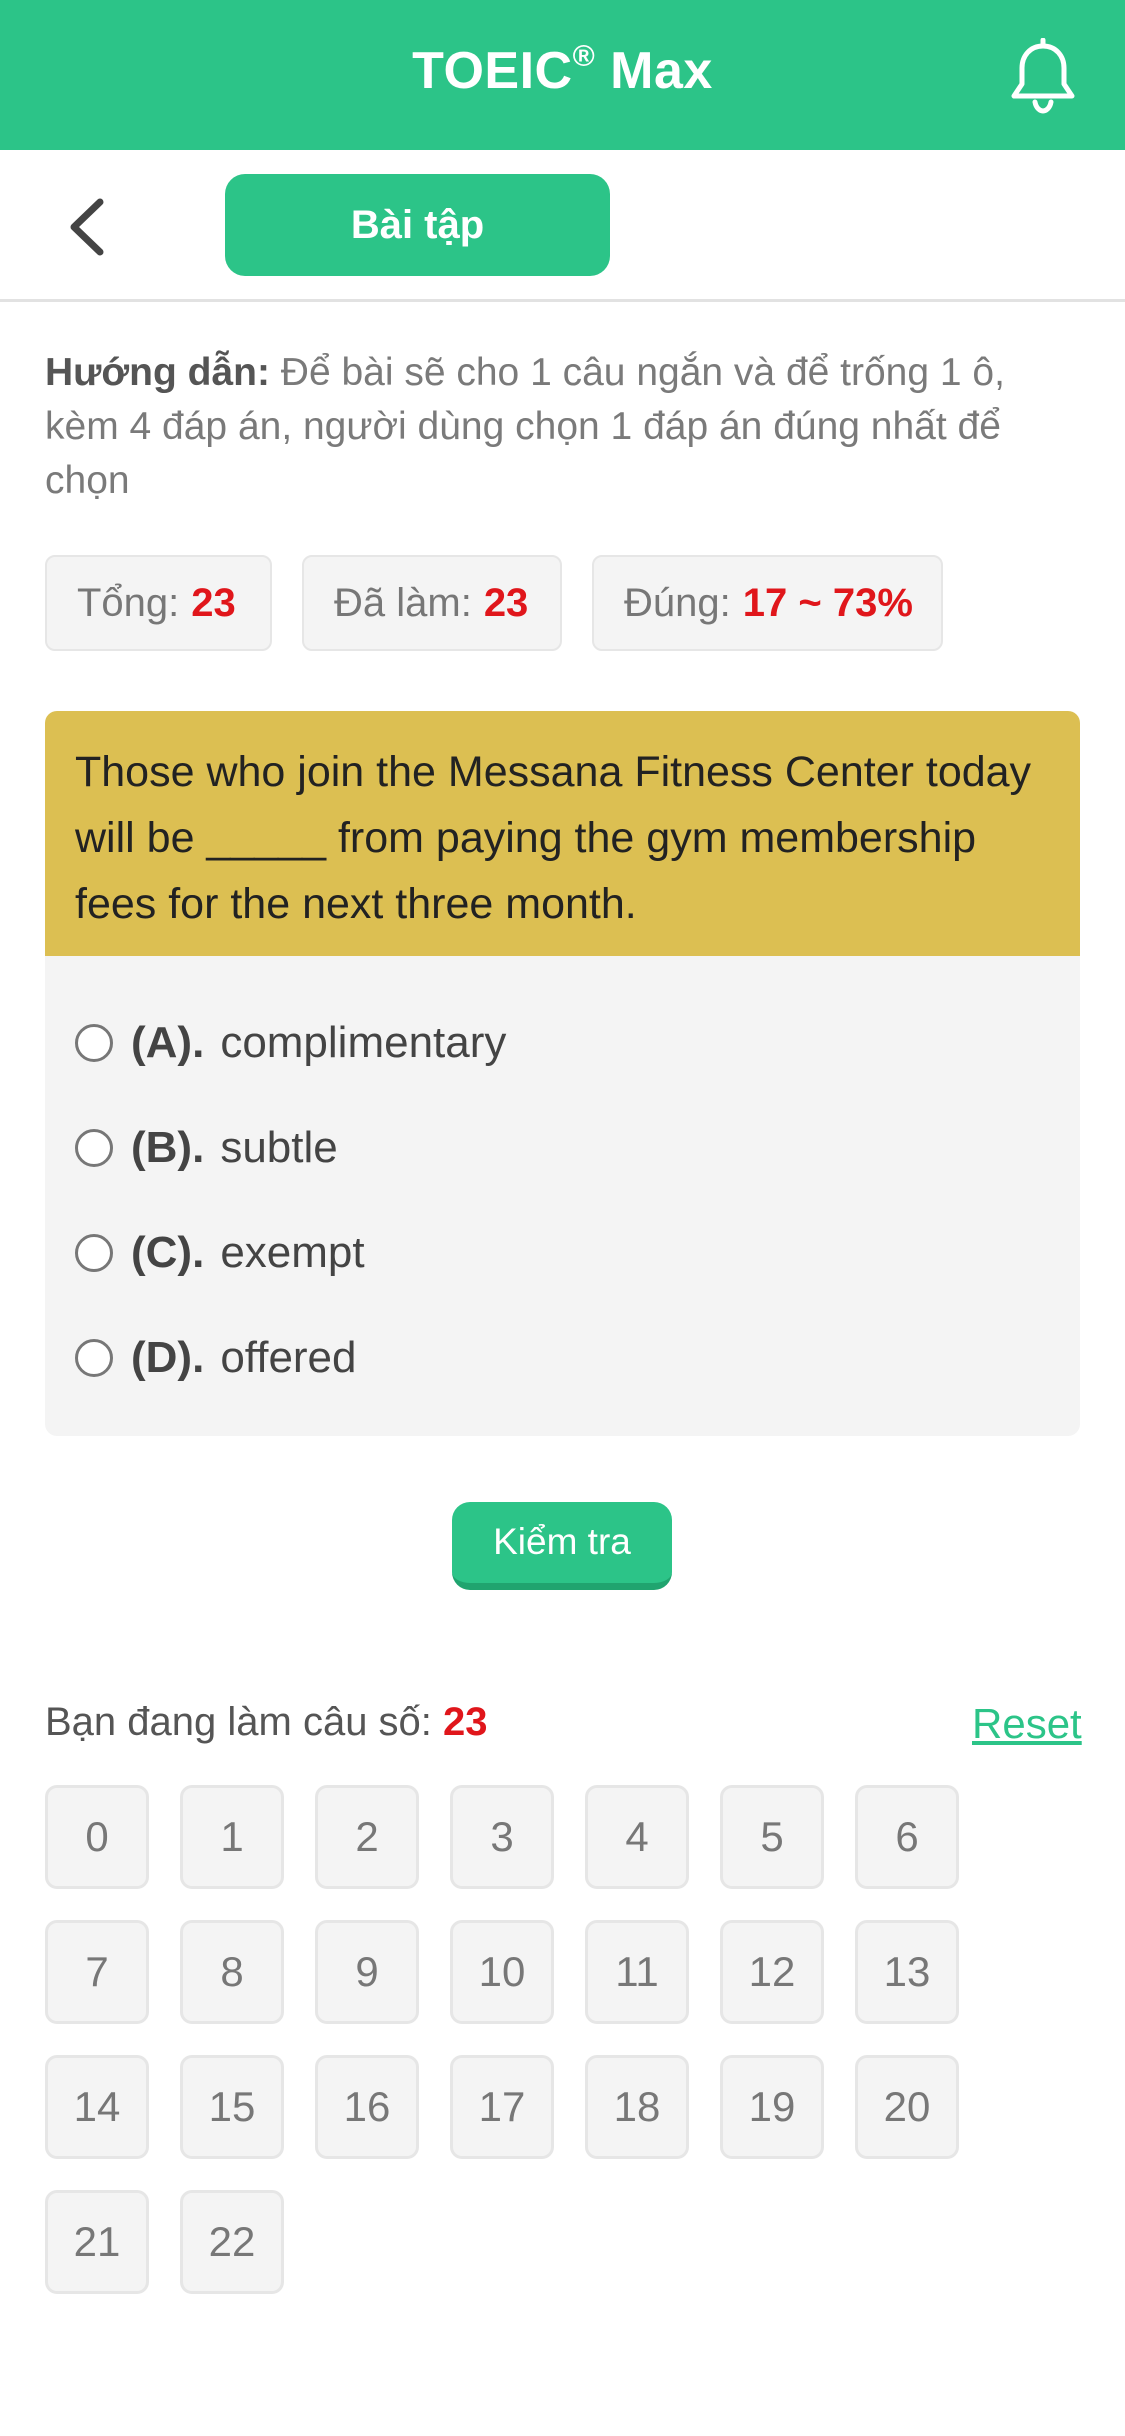  Describe the element at coordinates (1043, 76) in the screenshot. I see `bell-icon` at that location.